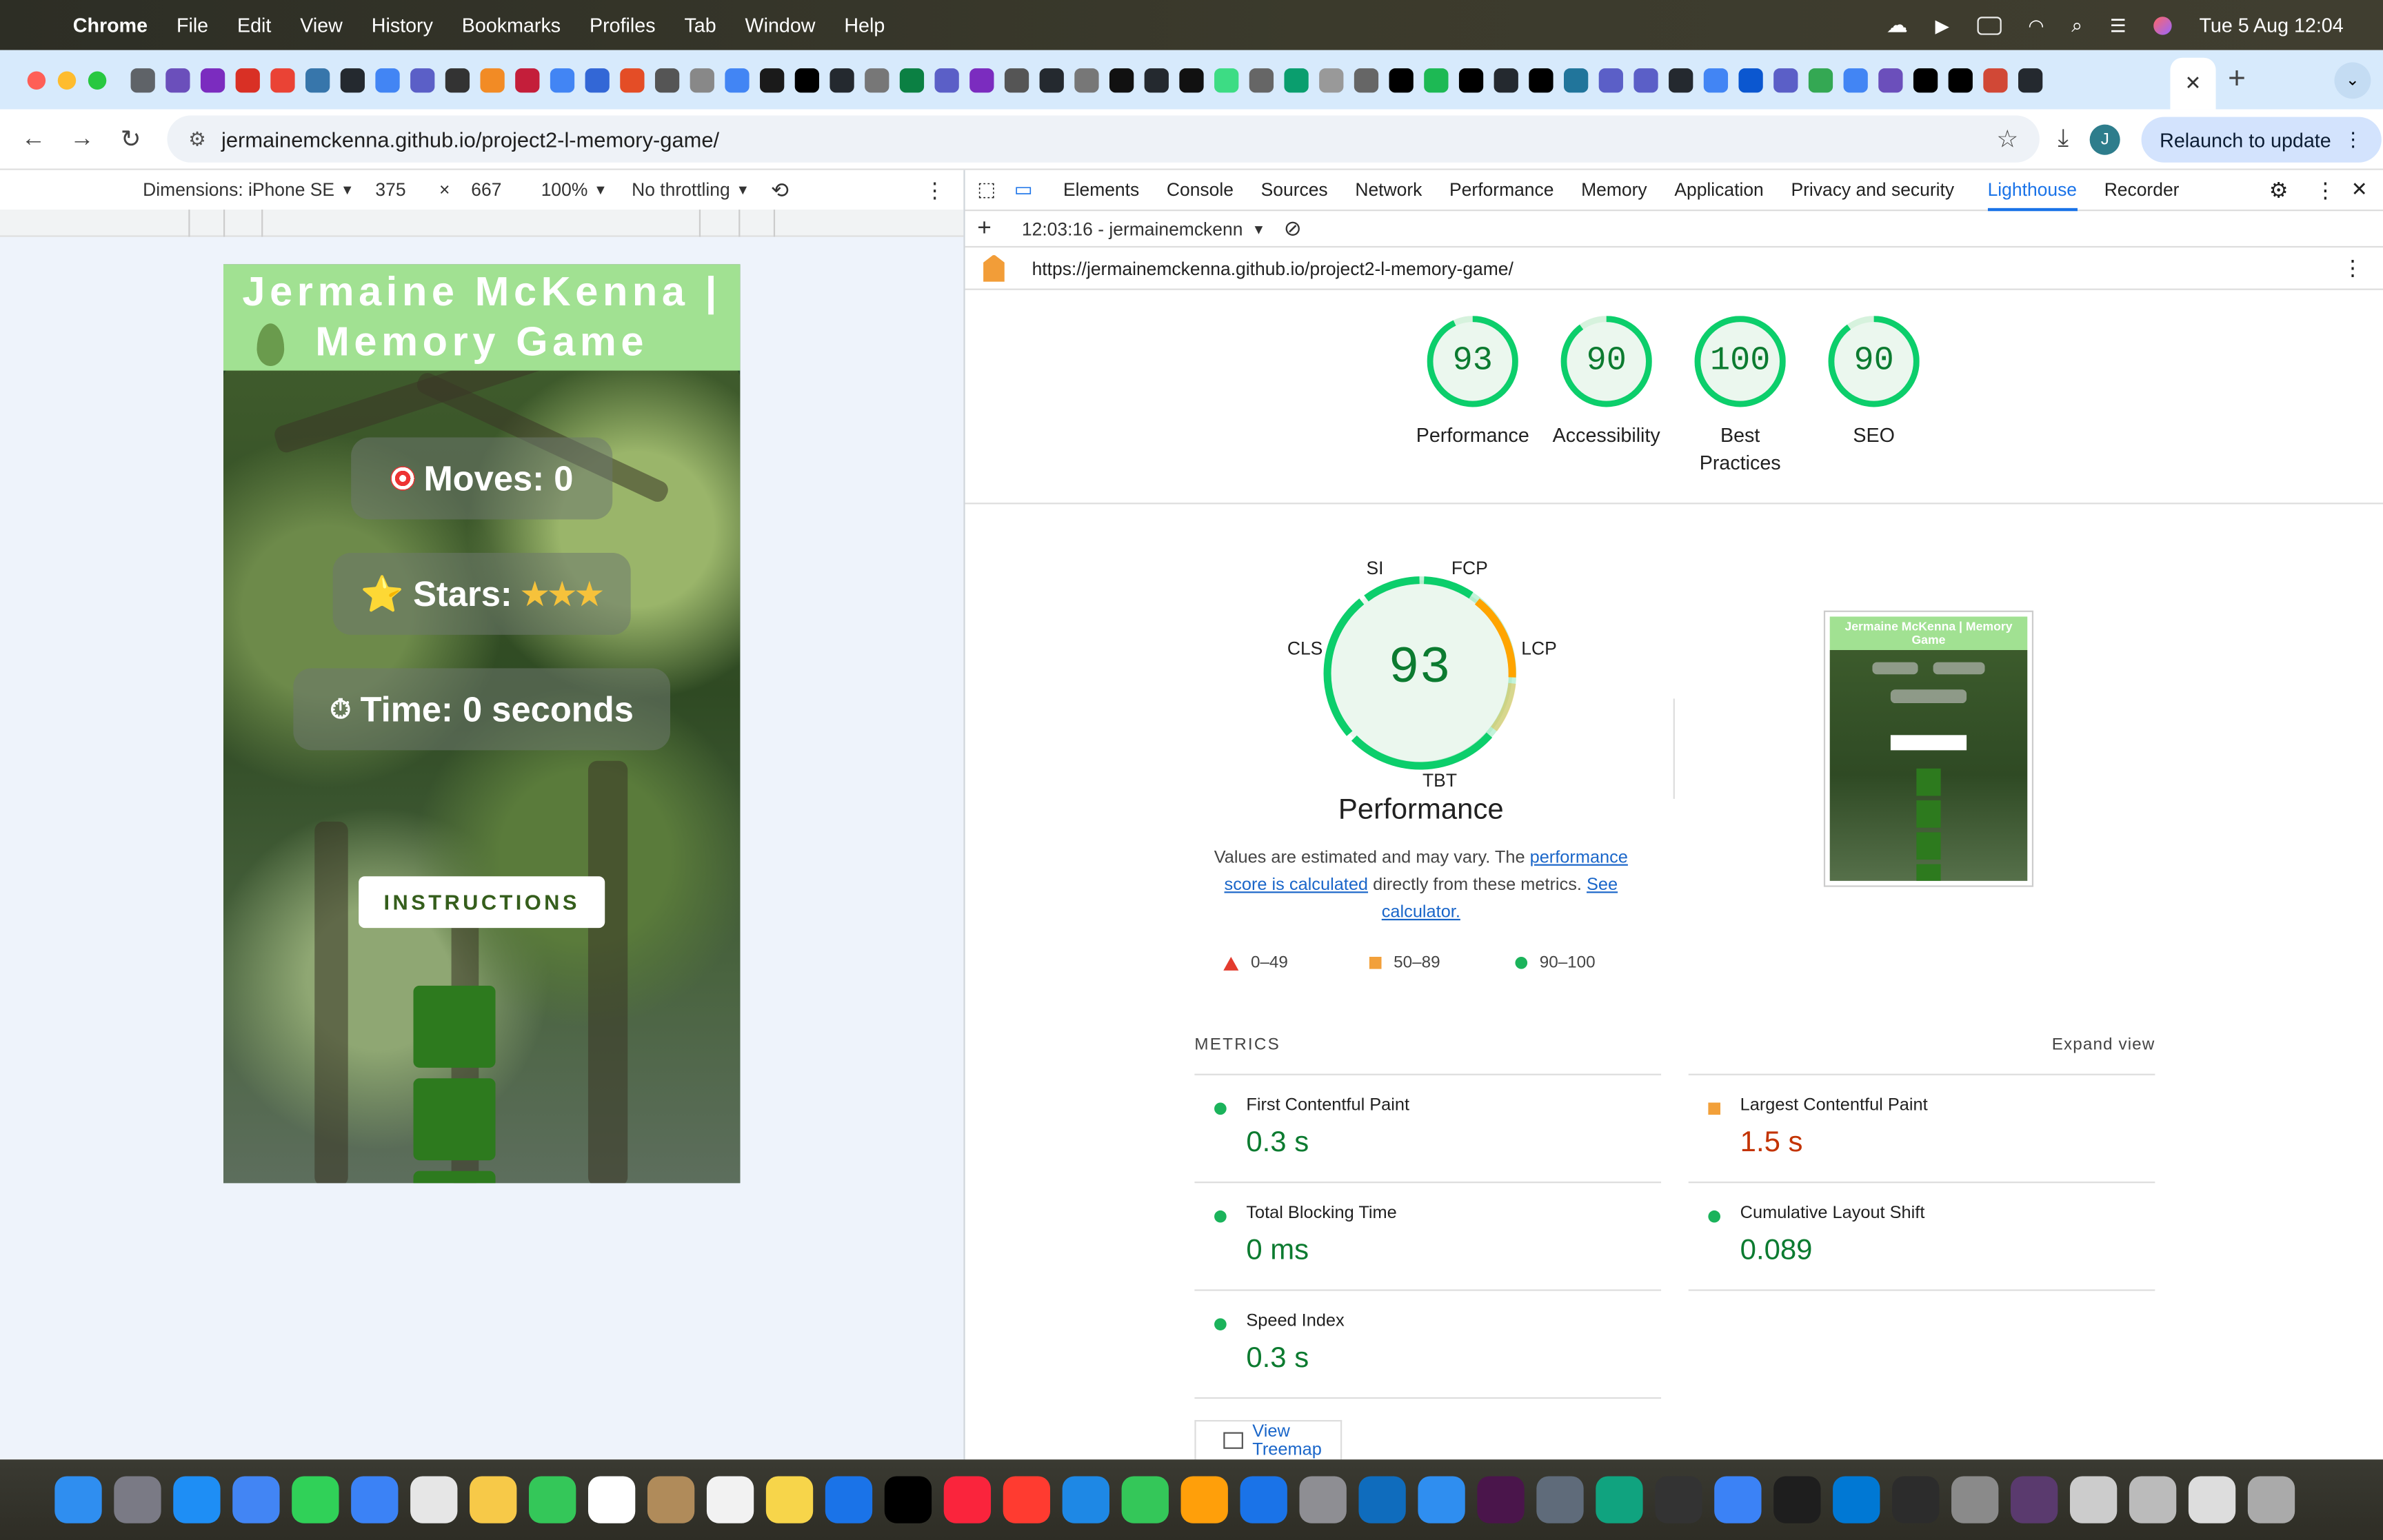  What do you see at coordinates (1268, 1440) in the screenshot?
I see `view-treemap-button: View Treemap` at bounding box center [1268, 1440].